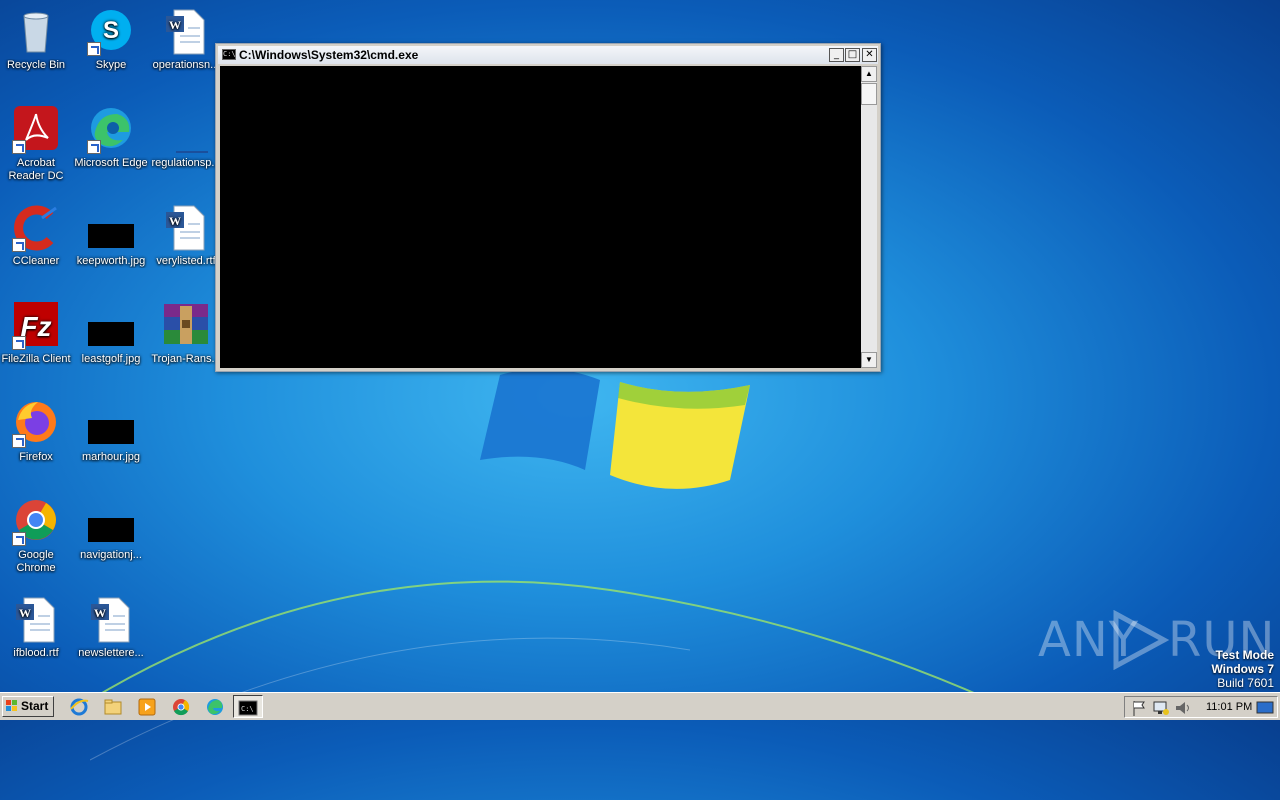 The width and height of the screenshot is (1280, 800). I want to click on desktop-icon-filezilla: Fz FileZilla Client, so click(37, 334).